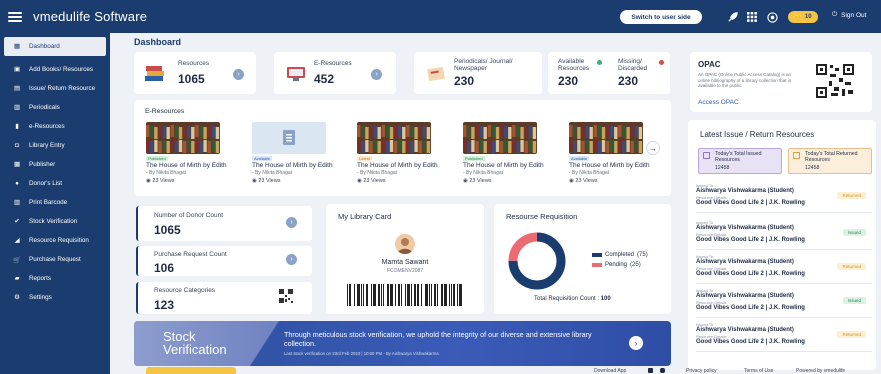 The width and height of the screenshot is (881, 374). Describe the element at coordinates (758, 371) in the screenshot. I see `terms-link: Terms of Use` at that location.